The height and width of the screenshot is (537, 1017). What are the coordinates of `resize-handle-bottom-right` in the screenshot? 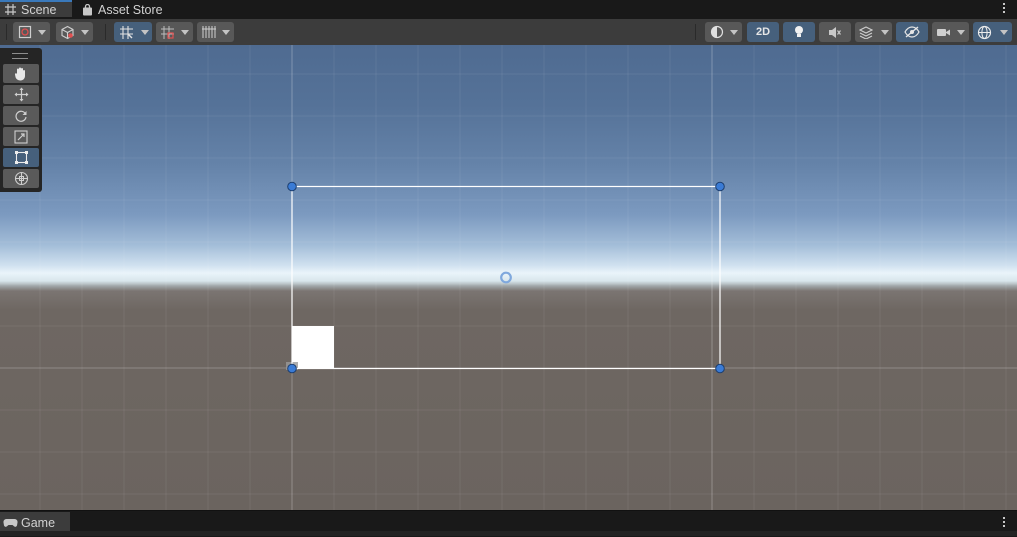 It's located at (720, 368).